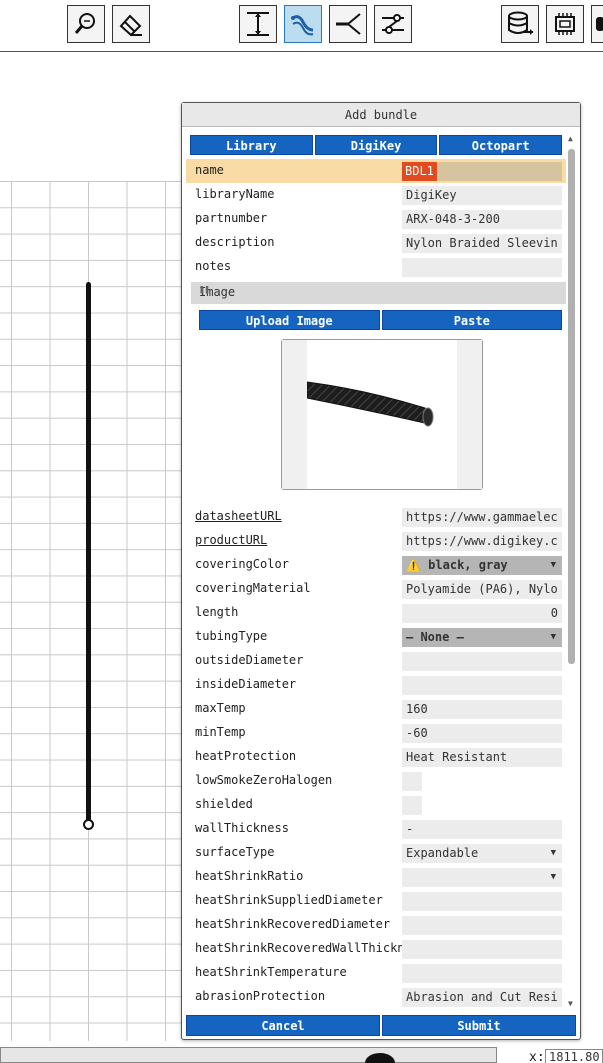  Describe the element at coordinates (482, 517) in the screenshot. I see `datasheet-url-input: https://www.gammaelec` at that location.